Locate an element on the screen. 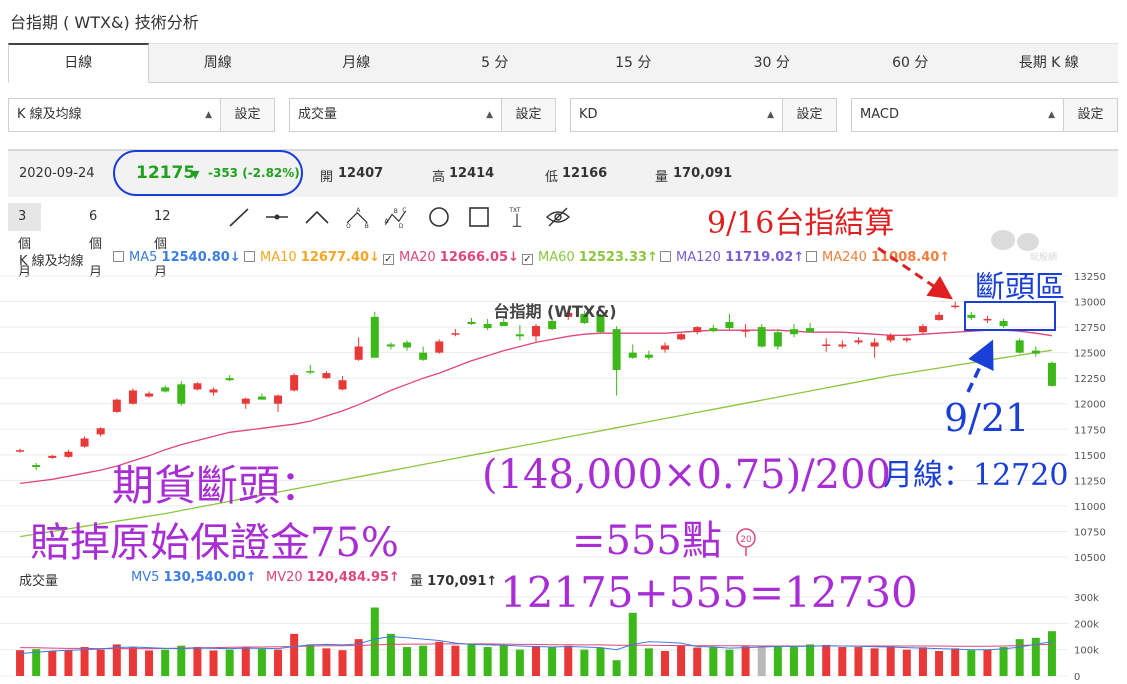 Image resolution: width=1127 pixels, height=684 pixels. formula-result: =555點 is located at coordinates (647, 541).